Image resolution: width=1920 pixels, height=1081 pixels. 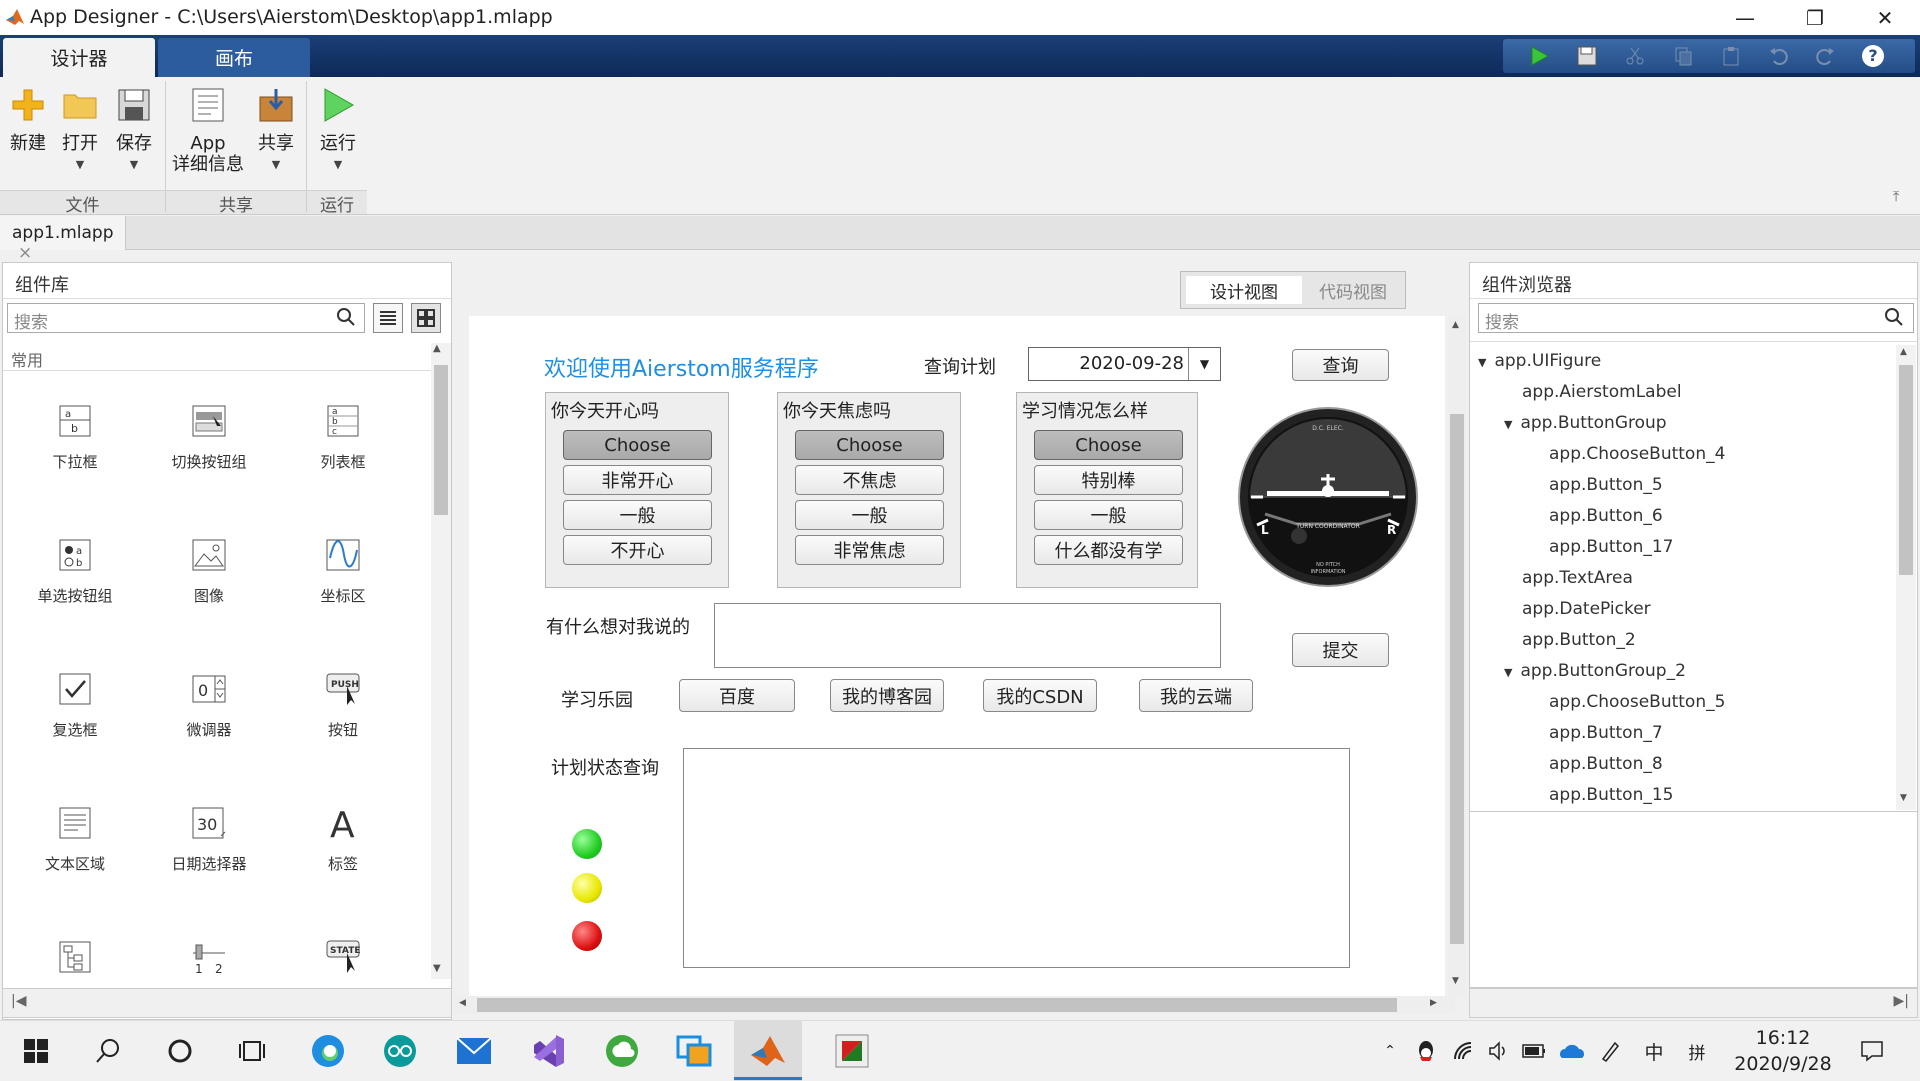 I want to click on canvas-vertical-scrollbar: ▲ ▼, so click(x=1457, y=656).